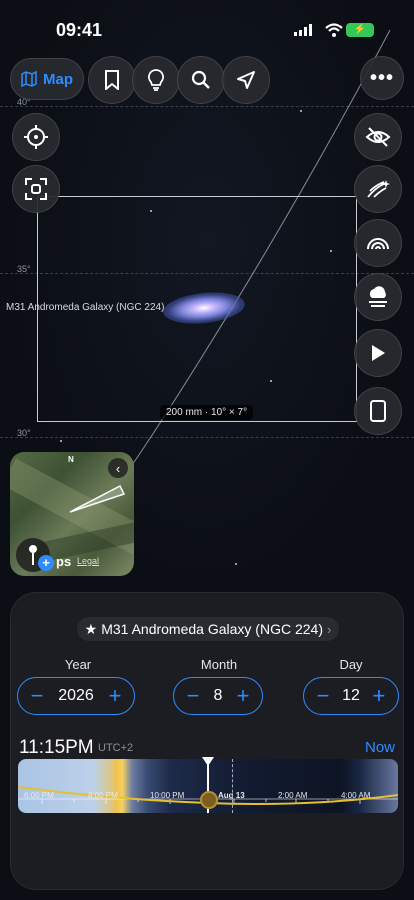  What do you see at coordinates (56, 748) in the screenshot?
I see `selected-time: 11:15PM` at bounding box center [56, 748].